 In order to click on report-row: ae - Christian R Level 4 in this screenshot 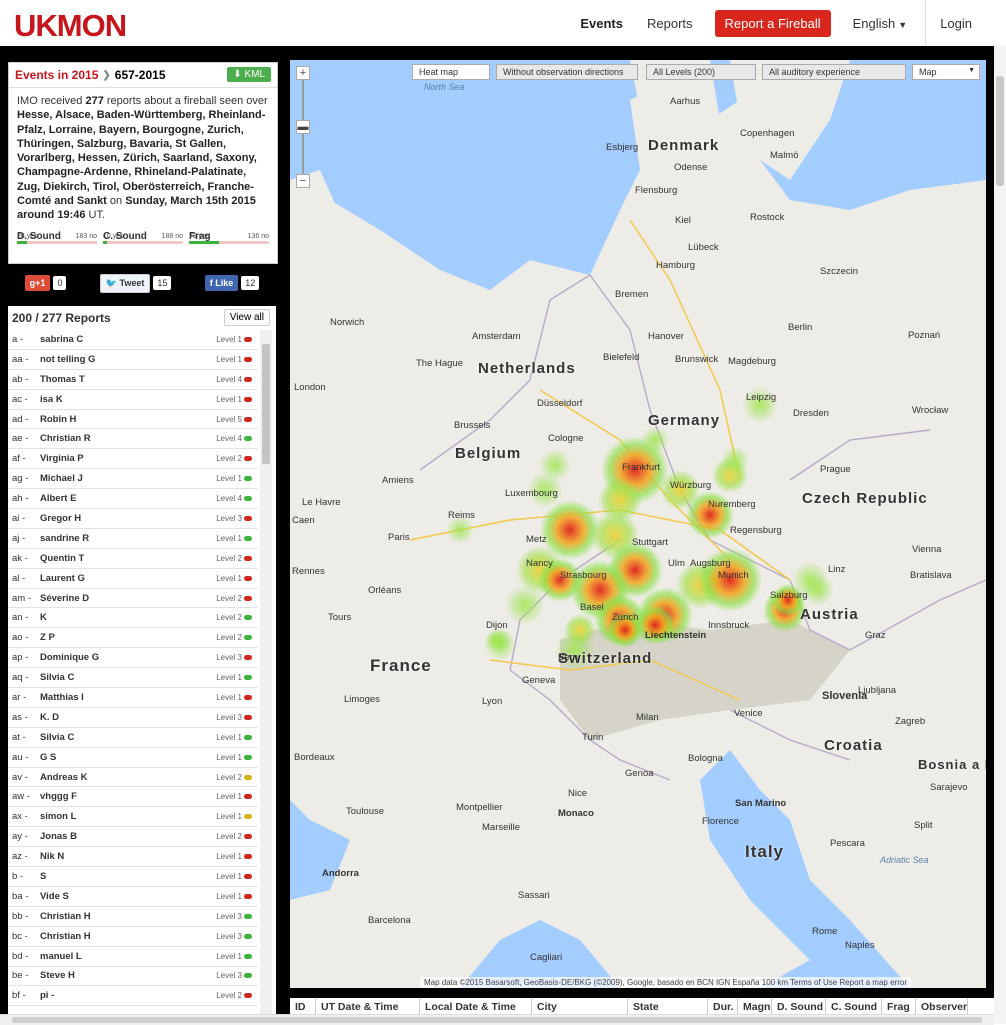, I will do `click(133, 439)`.